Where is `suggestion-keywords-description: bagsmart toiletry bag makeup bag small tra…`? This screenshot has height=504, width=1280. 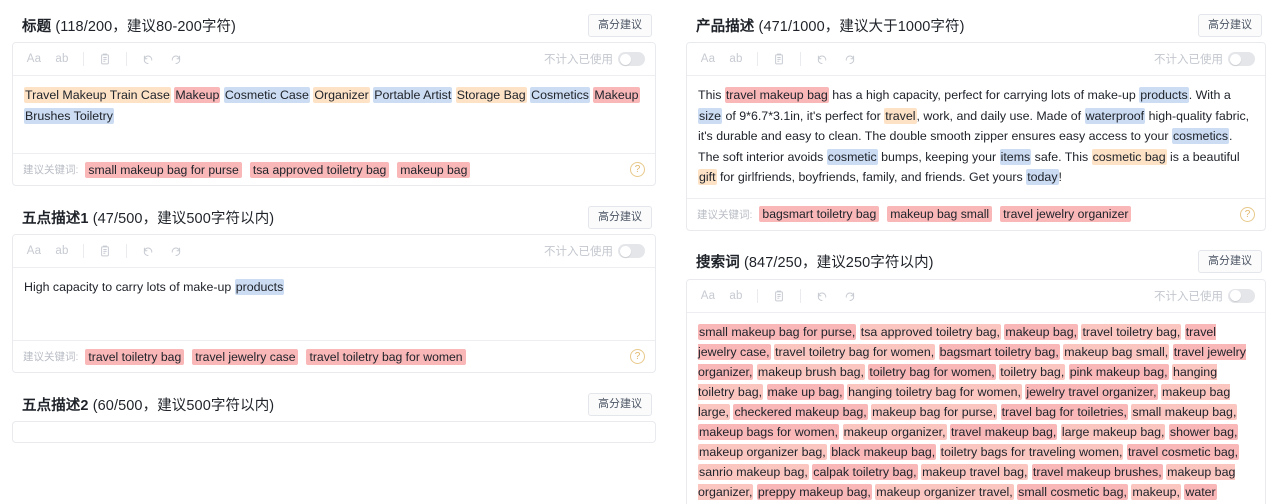 suggestion-keywords-description: bagsmart toiletry bag makeup bag small tra… is located at coordinates (996, 214).